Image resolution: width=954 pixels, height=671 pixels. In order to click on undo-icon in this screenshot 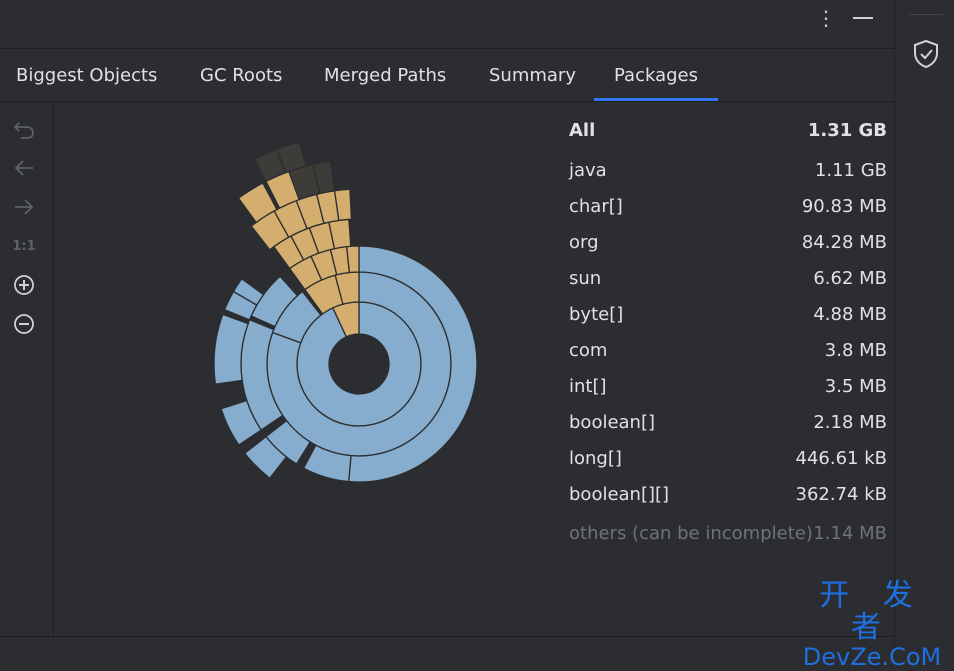, I will do `click(24, 130)`.